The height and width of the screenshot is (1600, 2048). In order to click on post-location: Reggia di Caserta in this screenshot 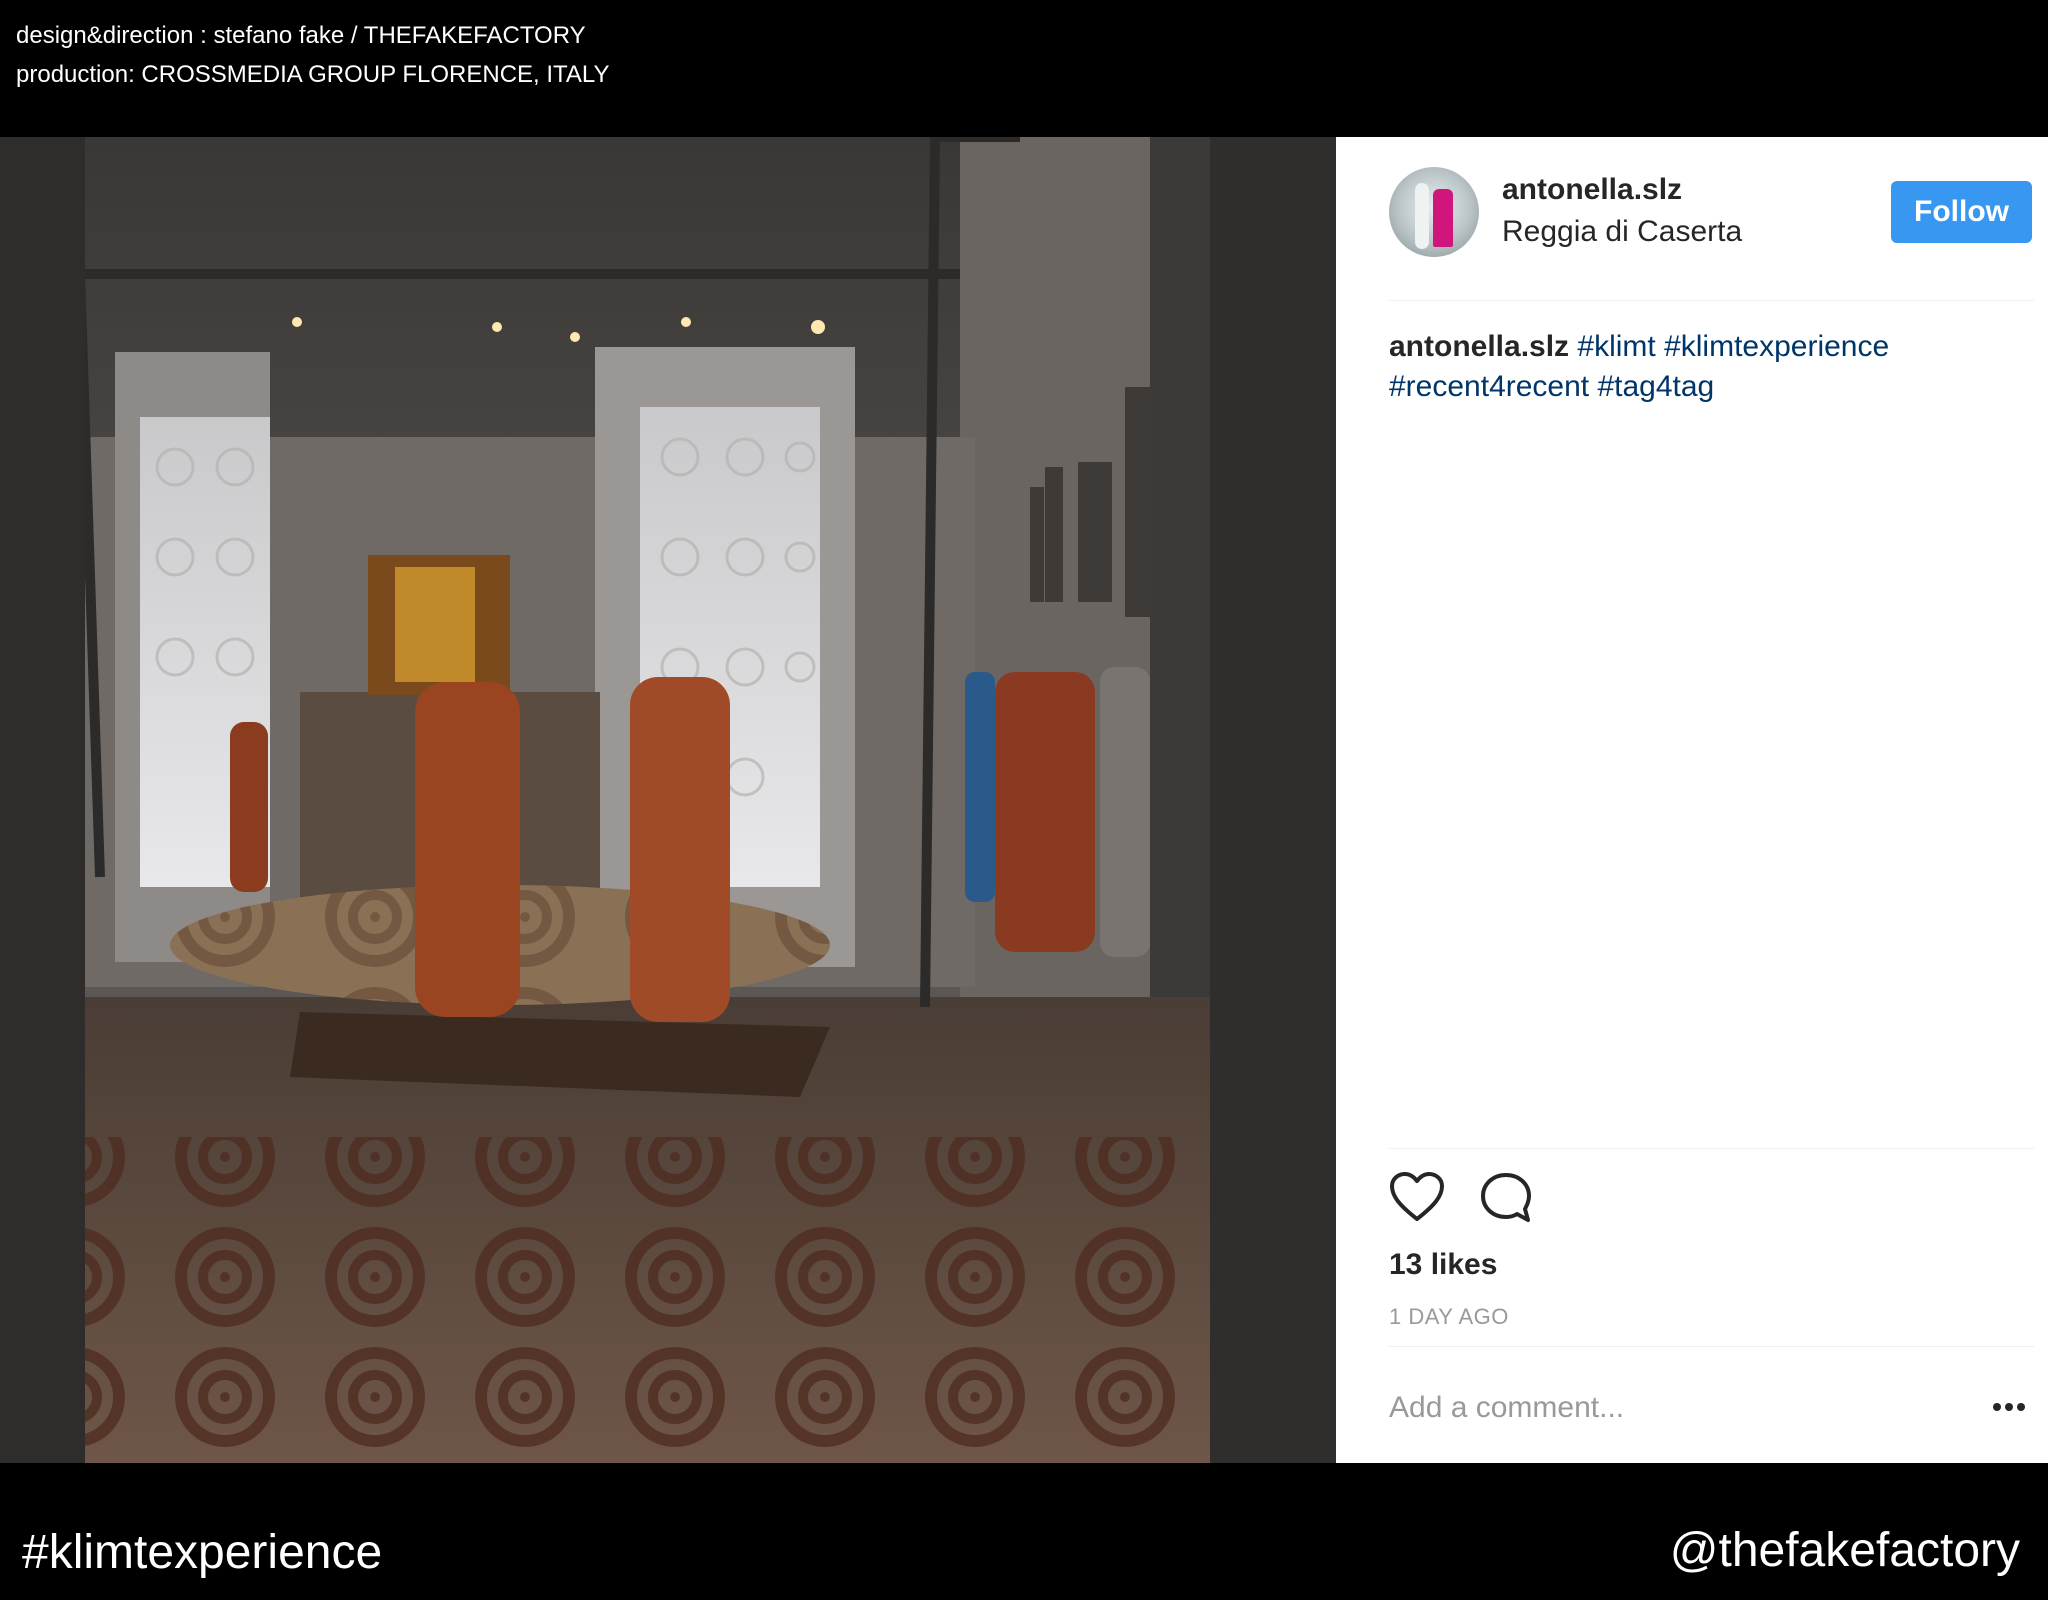, I will do `click(1622, 232)`.